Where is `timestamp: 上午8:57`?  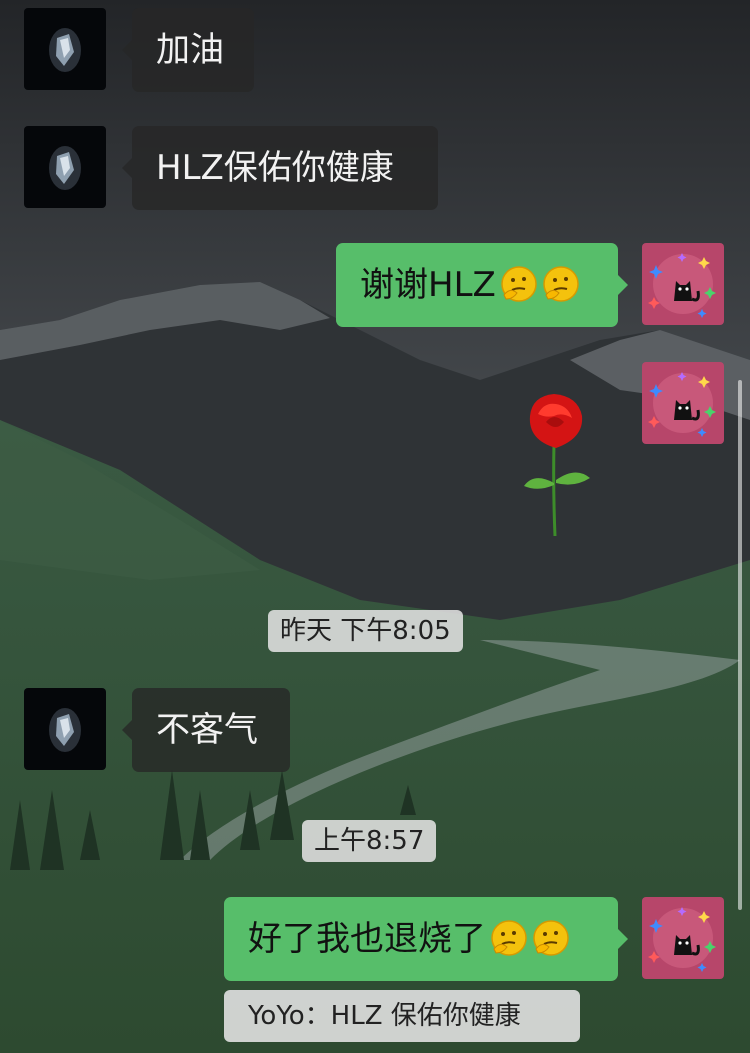
timestamp: 上午8:57 is located at coordinates (369, 841).